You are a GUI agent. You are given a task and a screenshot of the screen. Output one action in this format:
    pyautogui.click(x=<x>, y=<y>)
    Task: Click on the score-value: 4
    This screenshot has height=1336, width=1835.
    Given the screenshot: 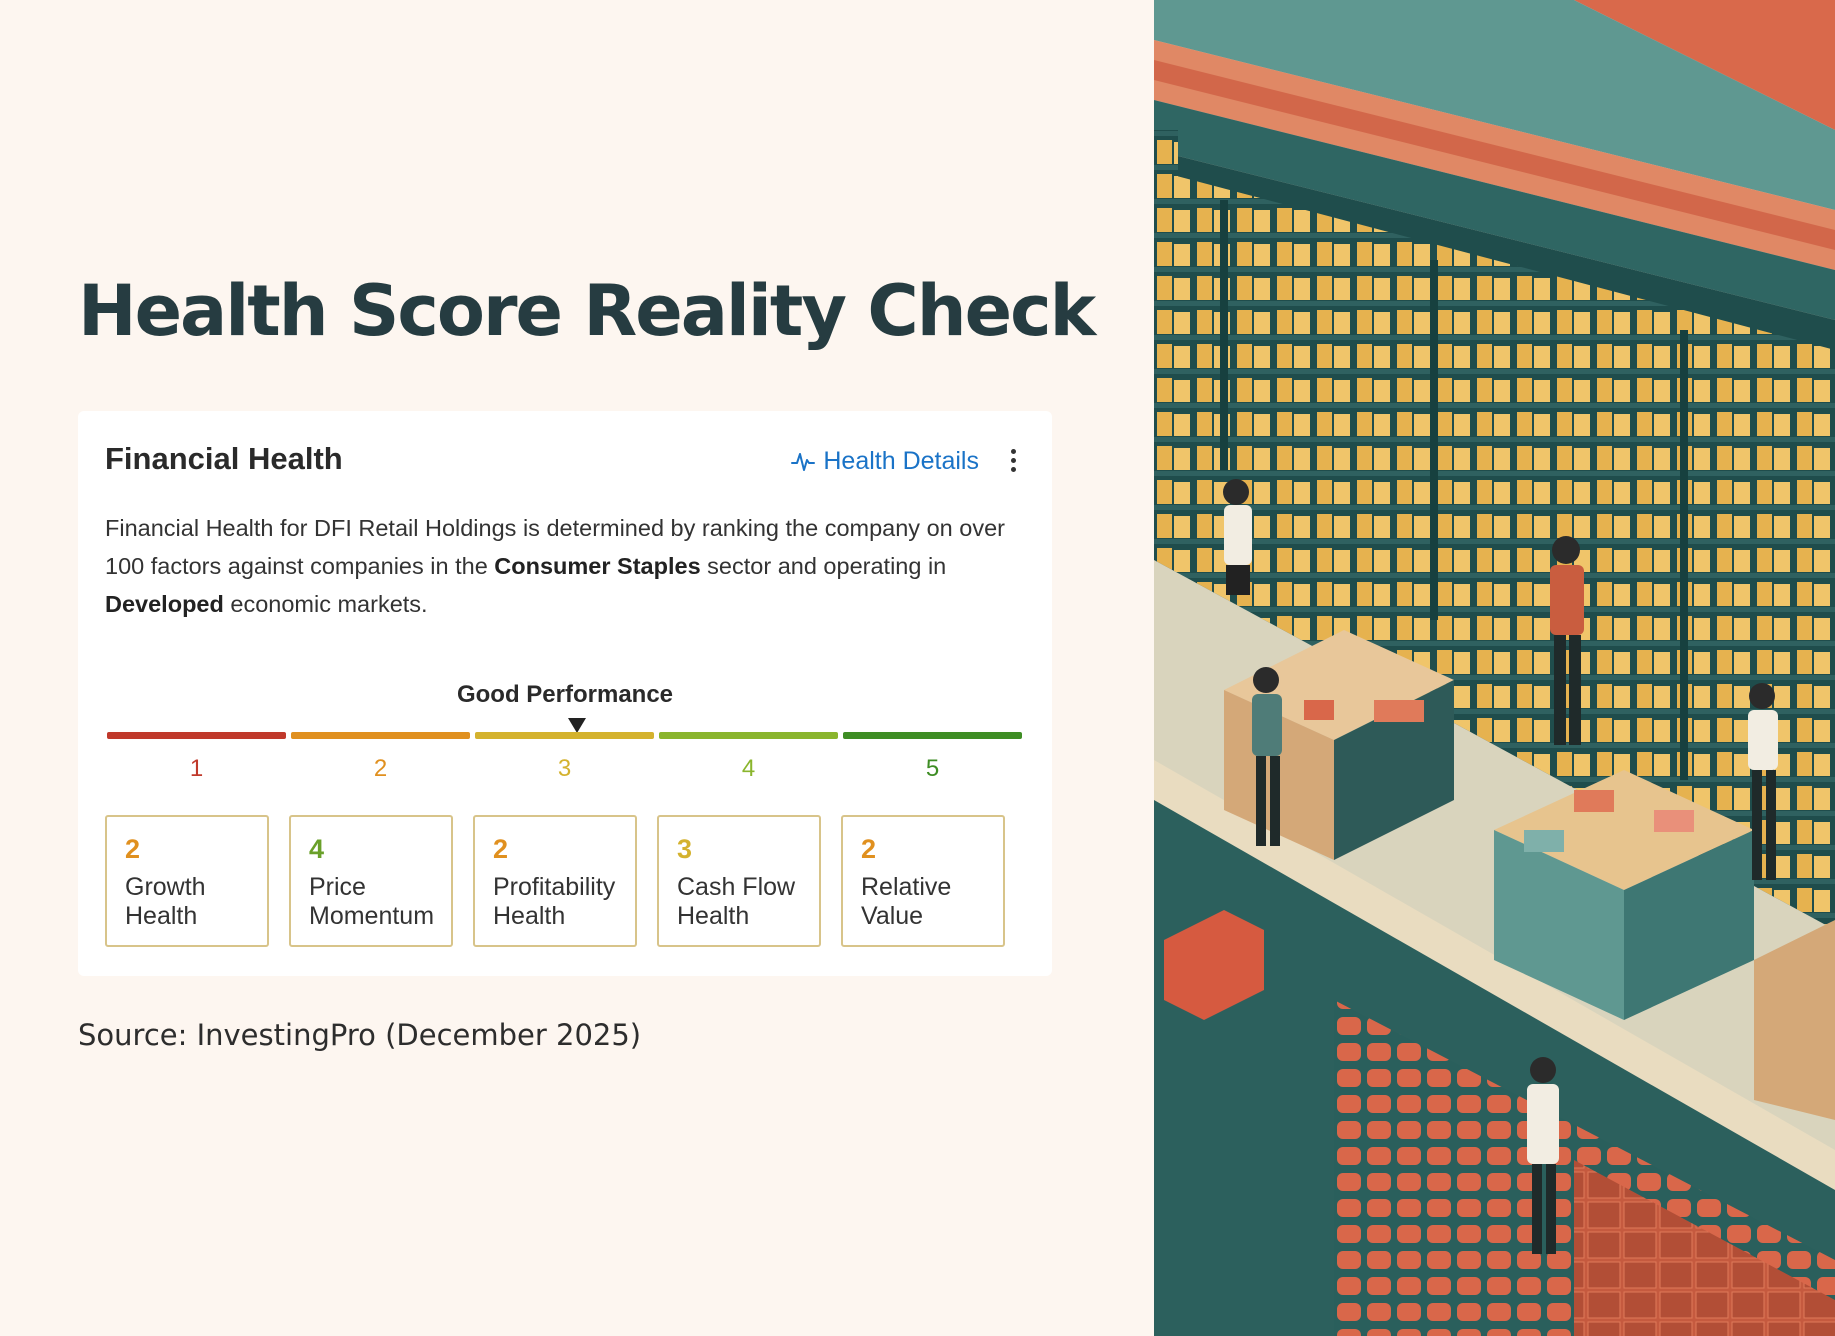 What is the action you would take?
    pyautogui.click(x=317, y=849)
    